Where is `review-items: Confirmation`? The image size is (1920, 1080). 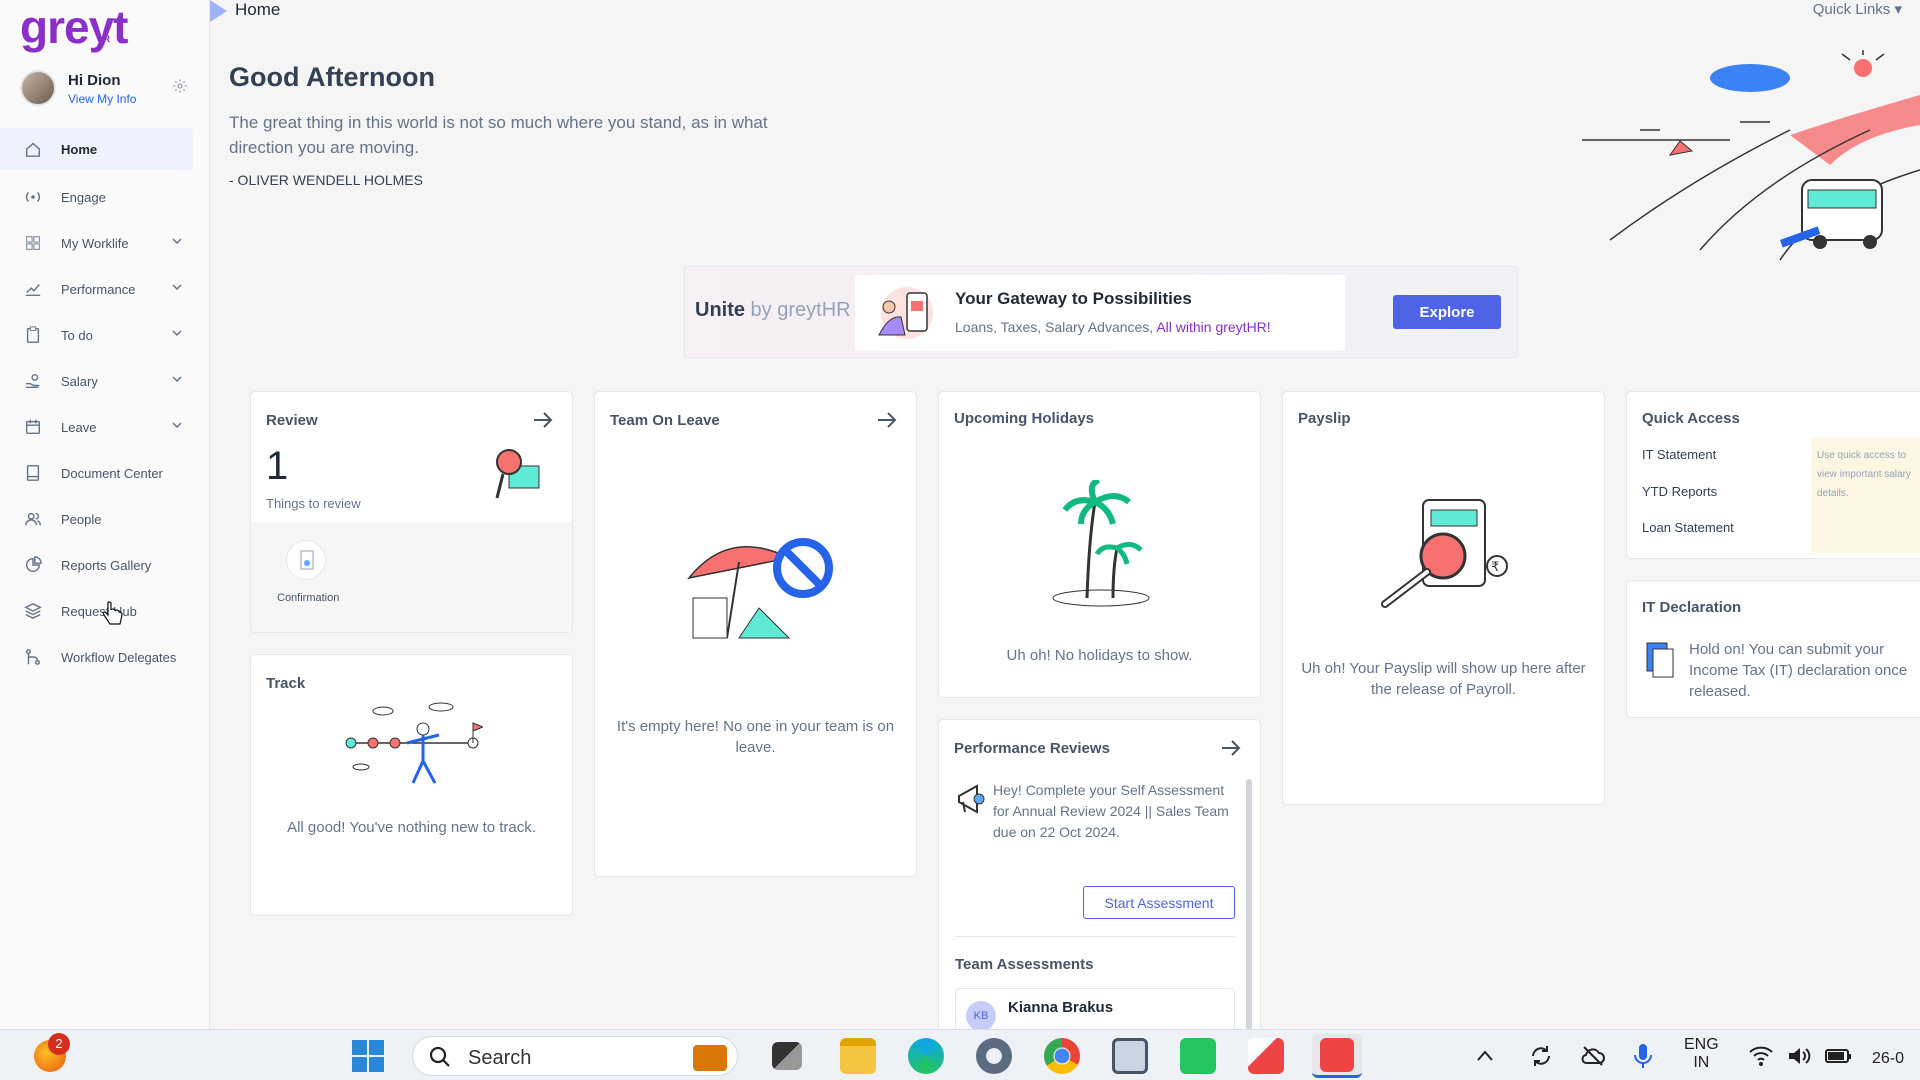
review-items: Confirmation is located at coordinates (411, 577).